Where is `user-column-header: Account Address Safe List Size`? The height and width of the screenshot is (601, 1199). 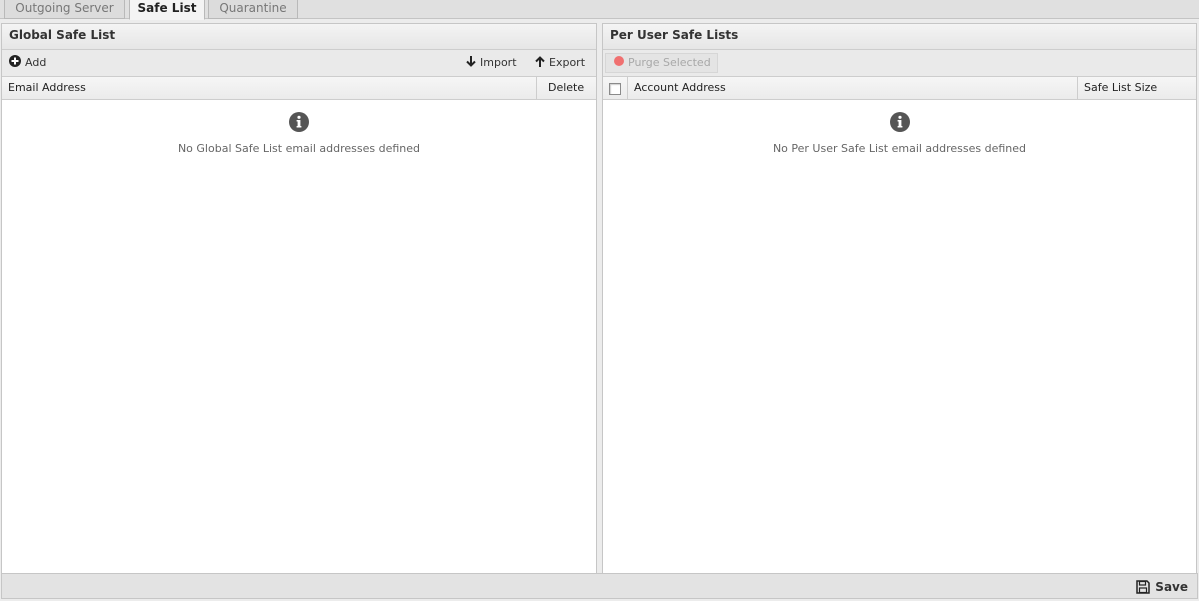 user-column-header: Account Address Safe List Size is located at coordinates (899, 88).